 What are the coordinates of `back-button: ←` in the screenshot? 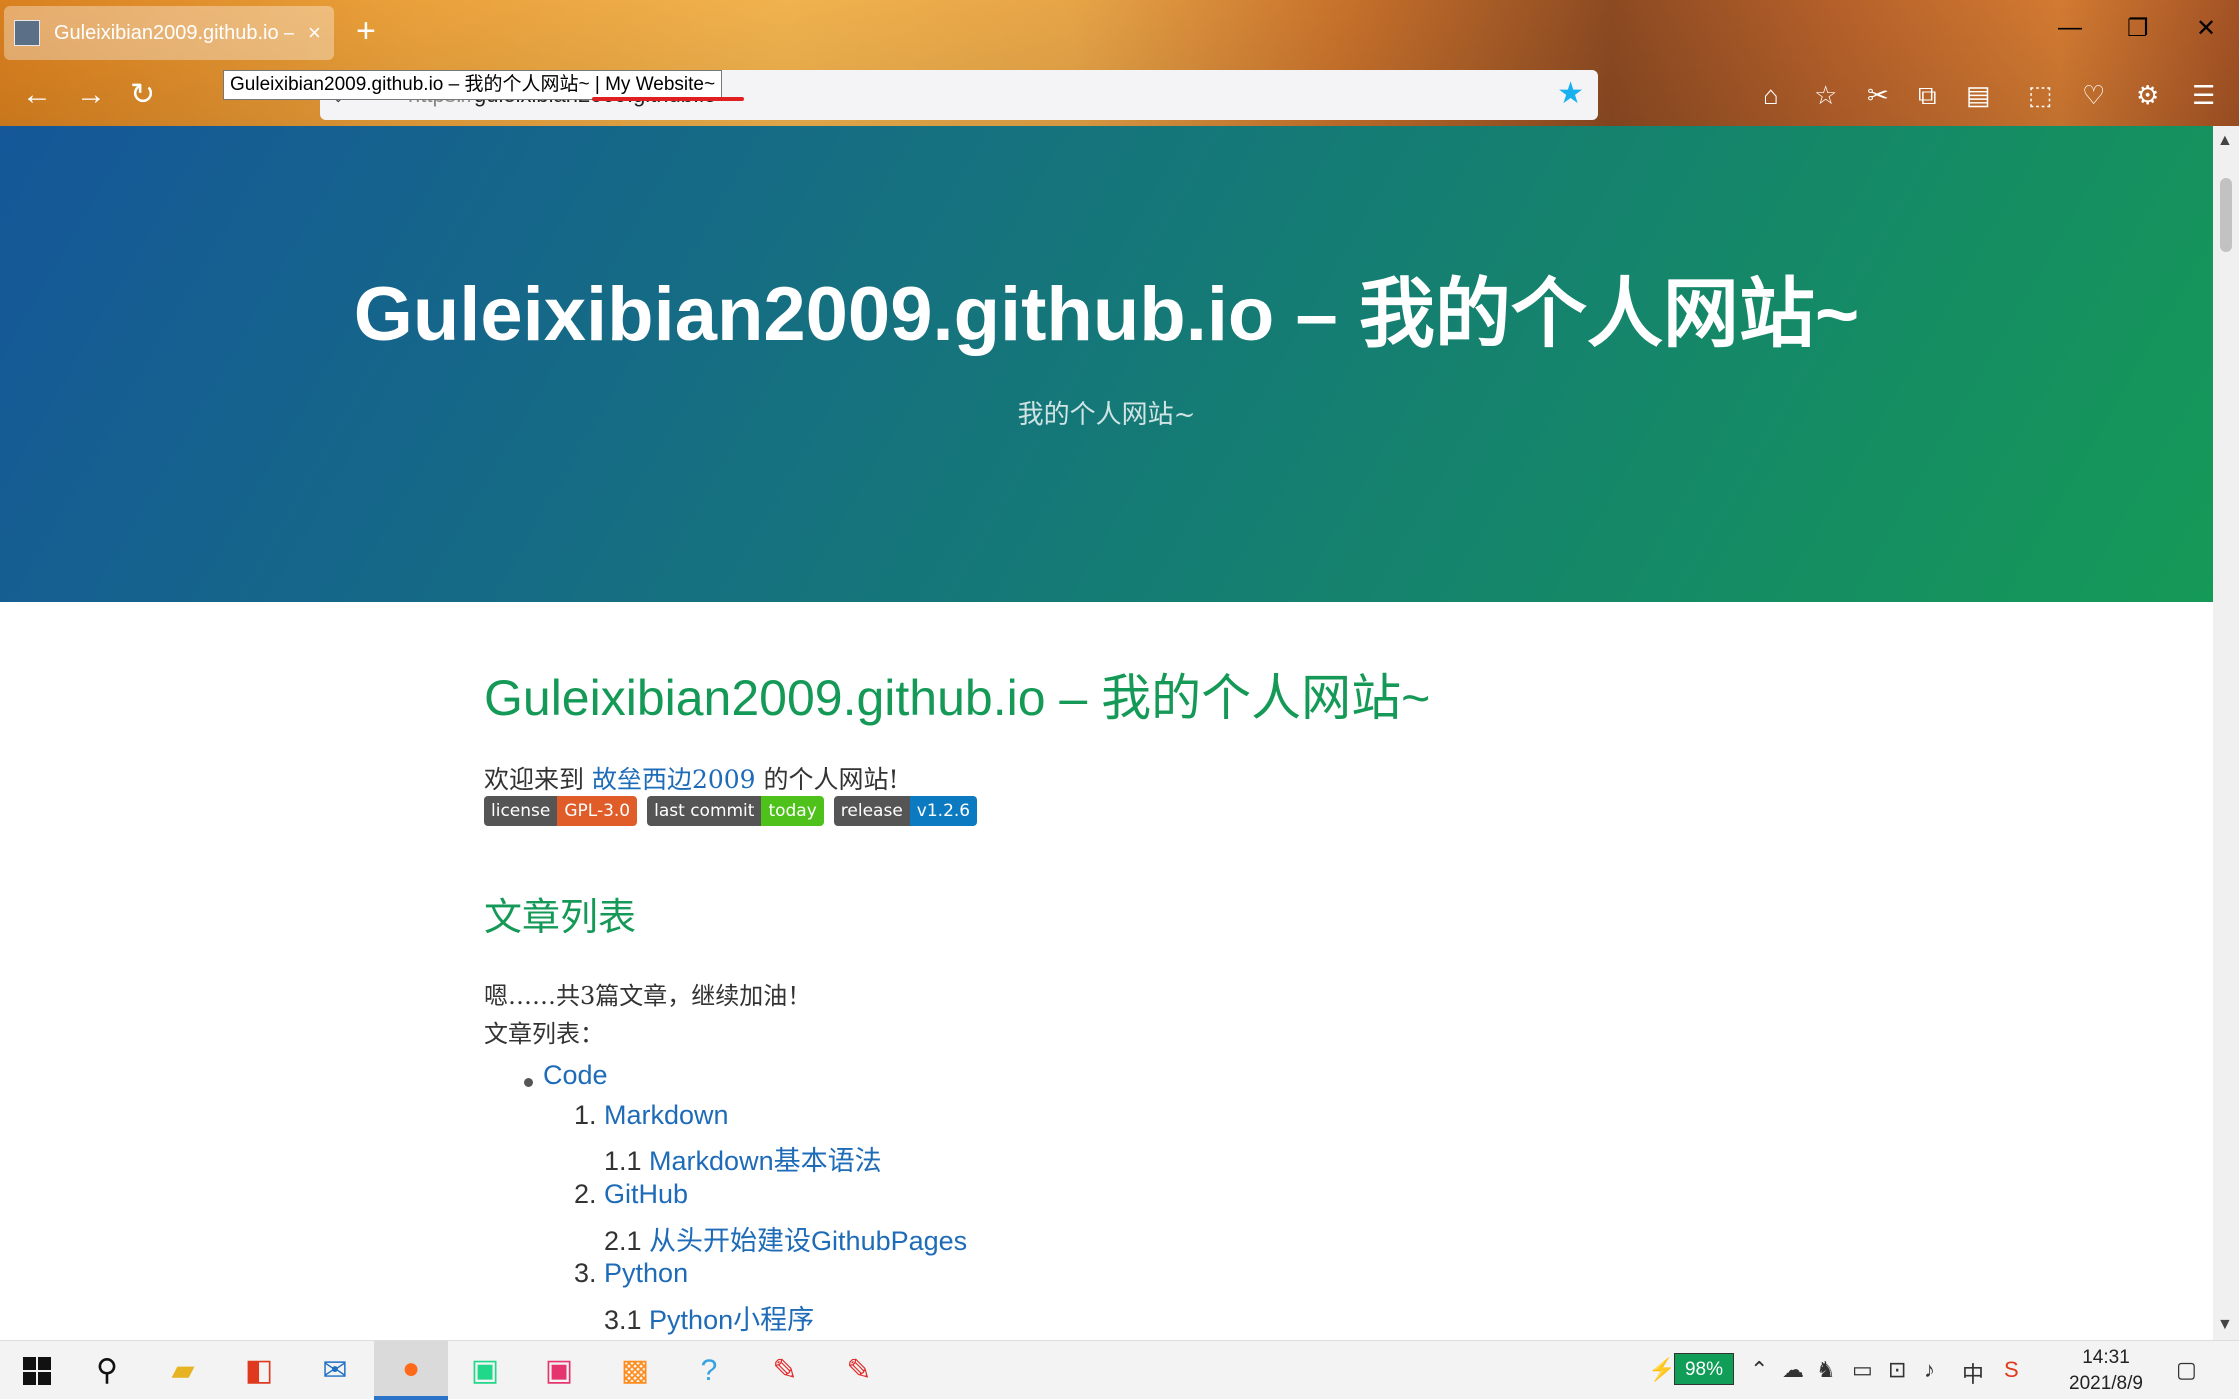 It's located at (37, 95).